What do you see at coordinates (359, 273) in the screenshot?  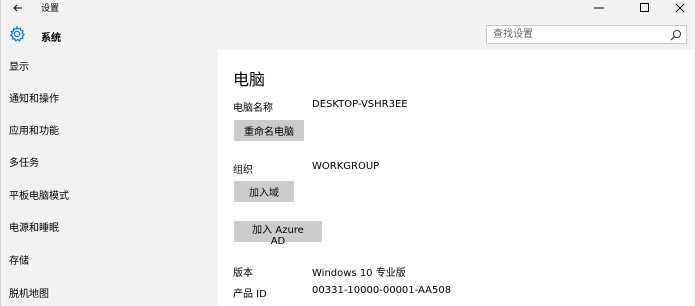 I see `edition-value: Windows 10 专业版` at bounding box center [359, 273].